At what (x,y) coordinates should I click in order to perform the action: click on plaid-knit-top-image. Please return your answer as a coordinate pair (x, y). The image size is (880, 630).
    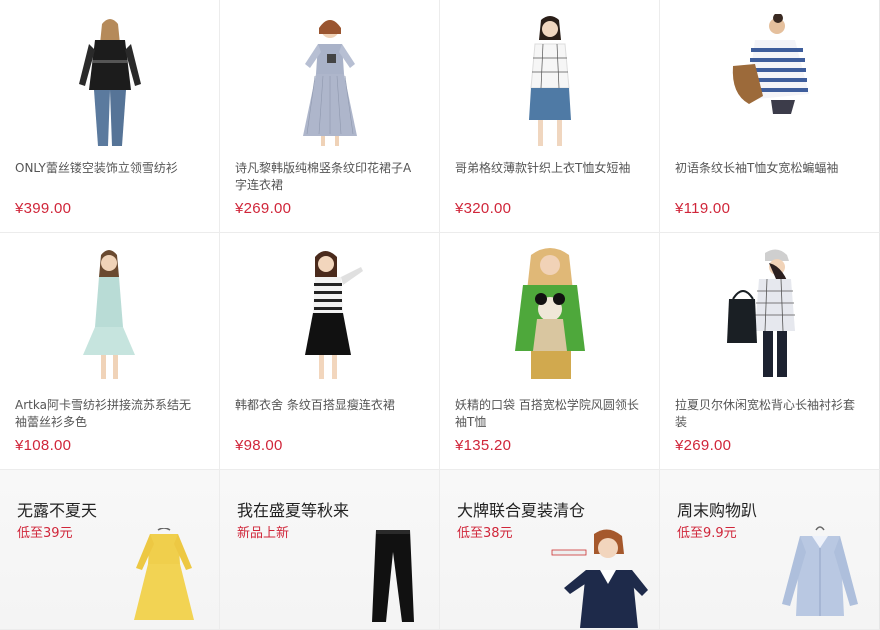
    Looking at the image, I should click on (550, 81).